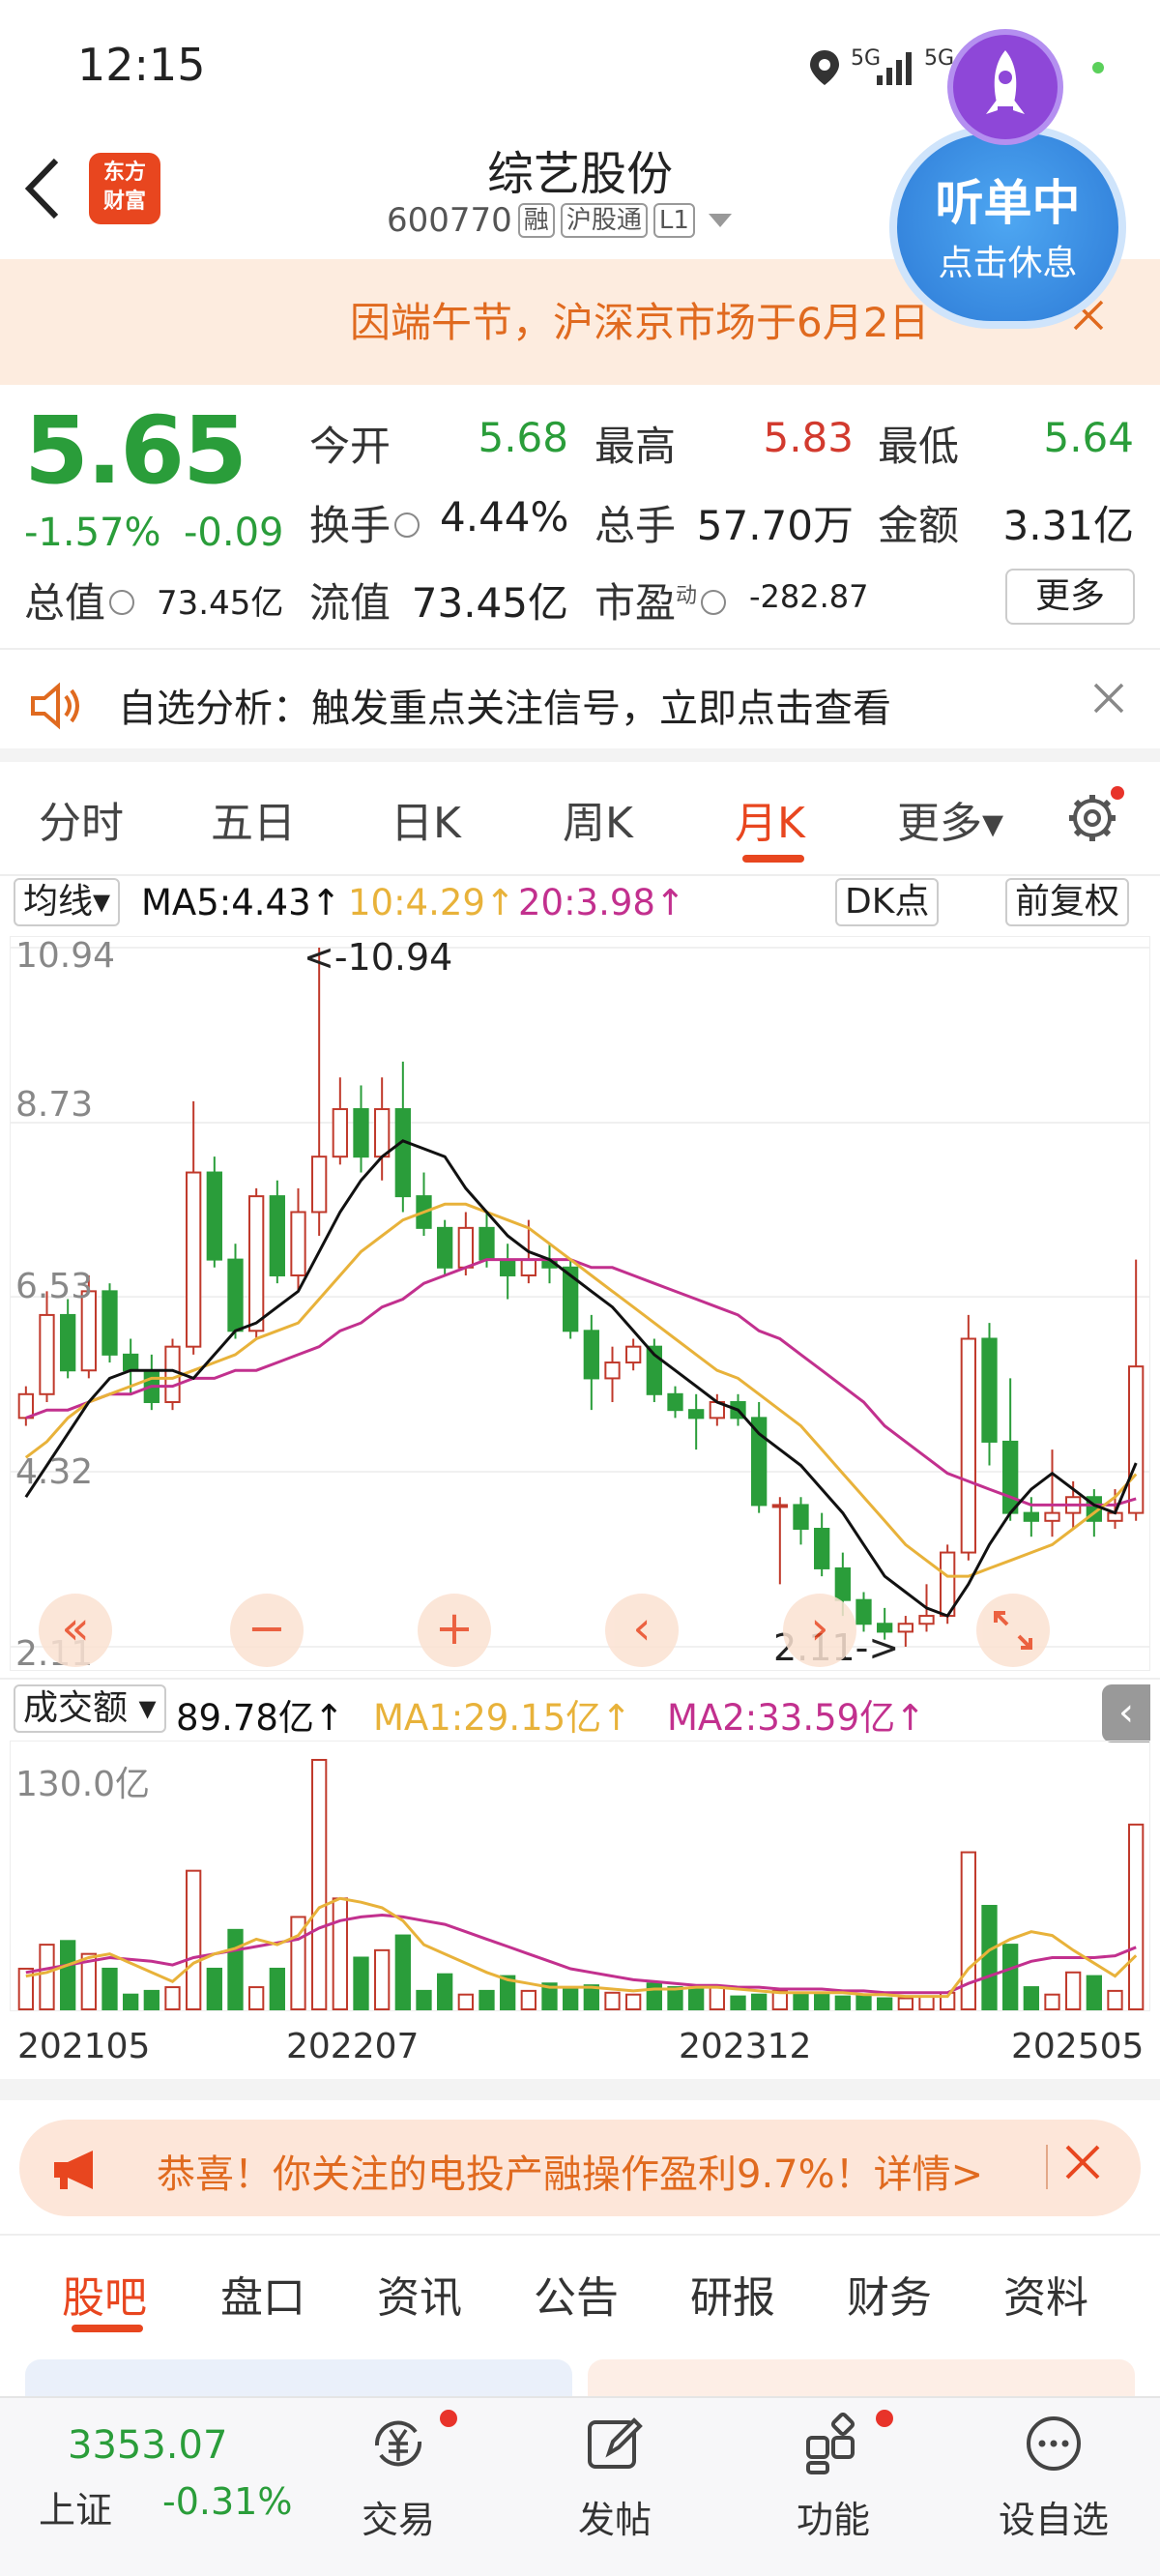 This screenshot has height=2576, width=1160. I want to click on tag-connect: 沪股通, so click(604, 220).